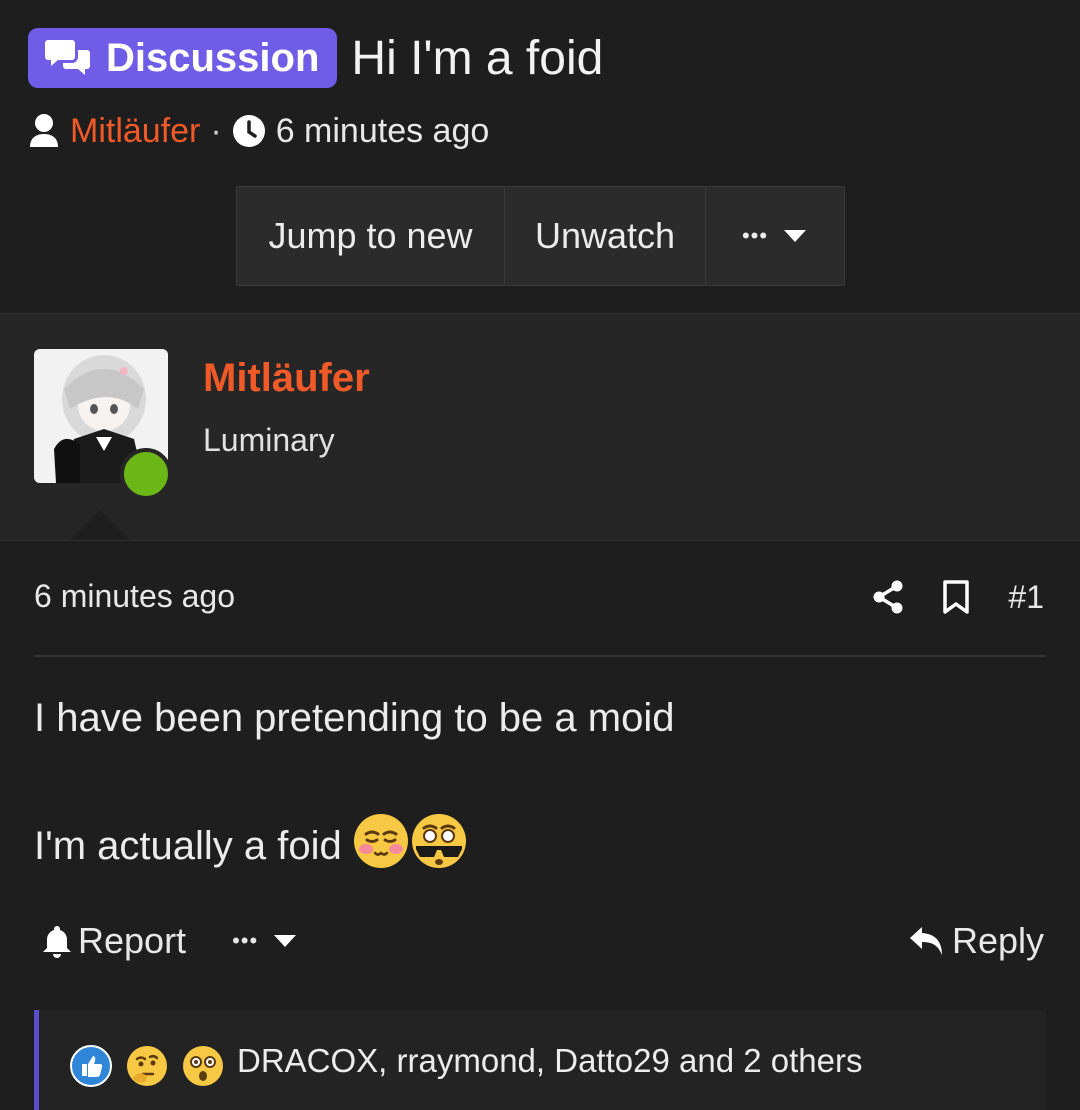 The image size is (1080, 1110). I want to click on thread-author-link: Mitläufer, so click(135, 131).